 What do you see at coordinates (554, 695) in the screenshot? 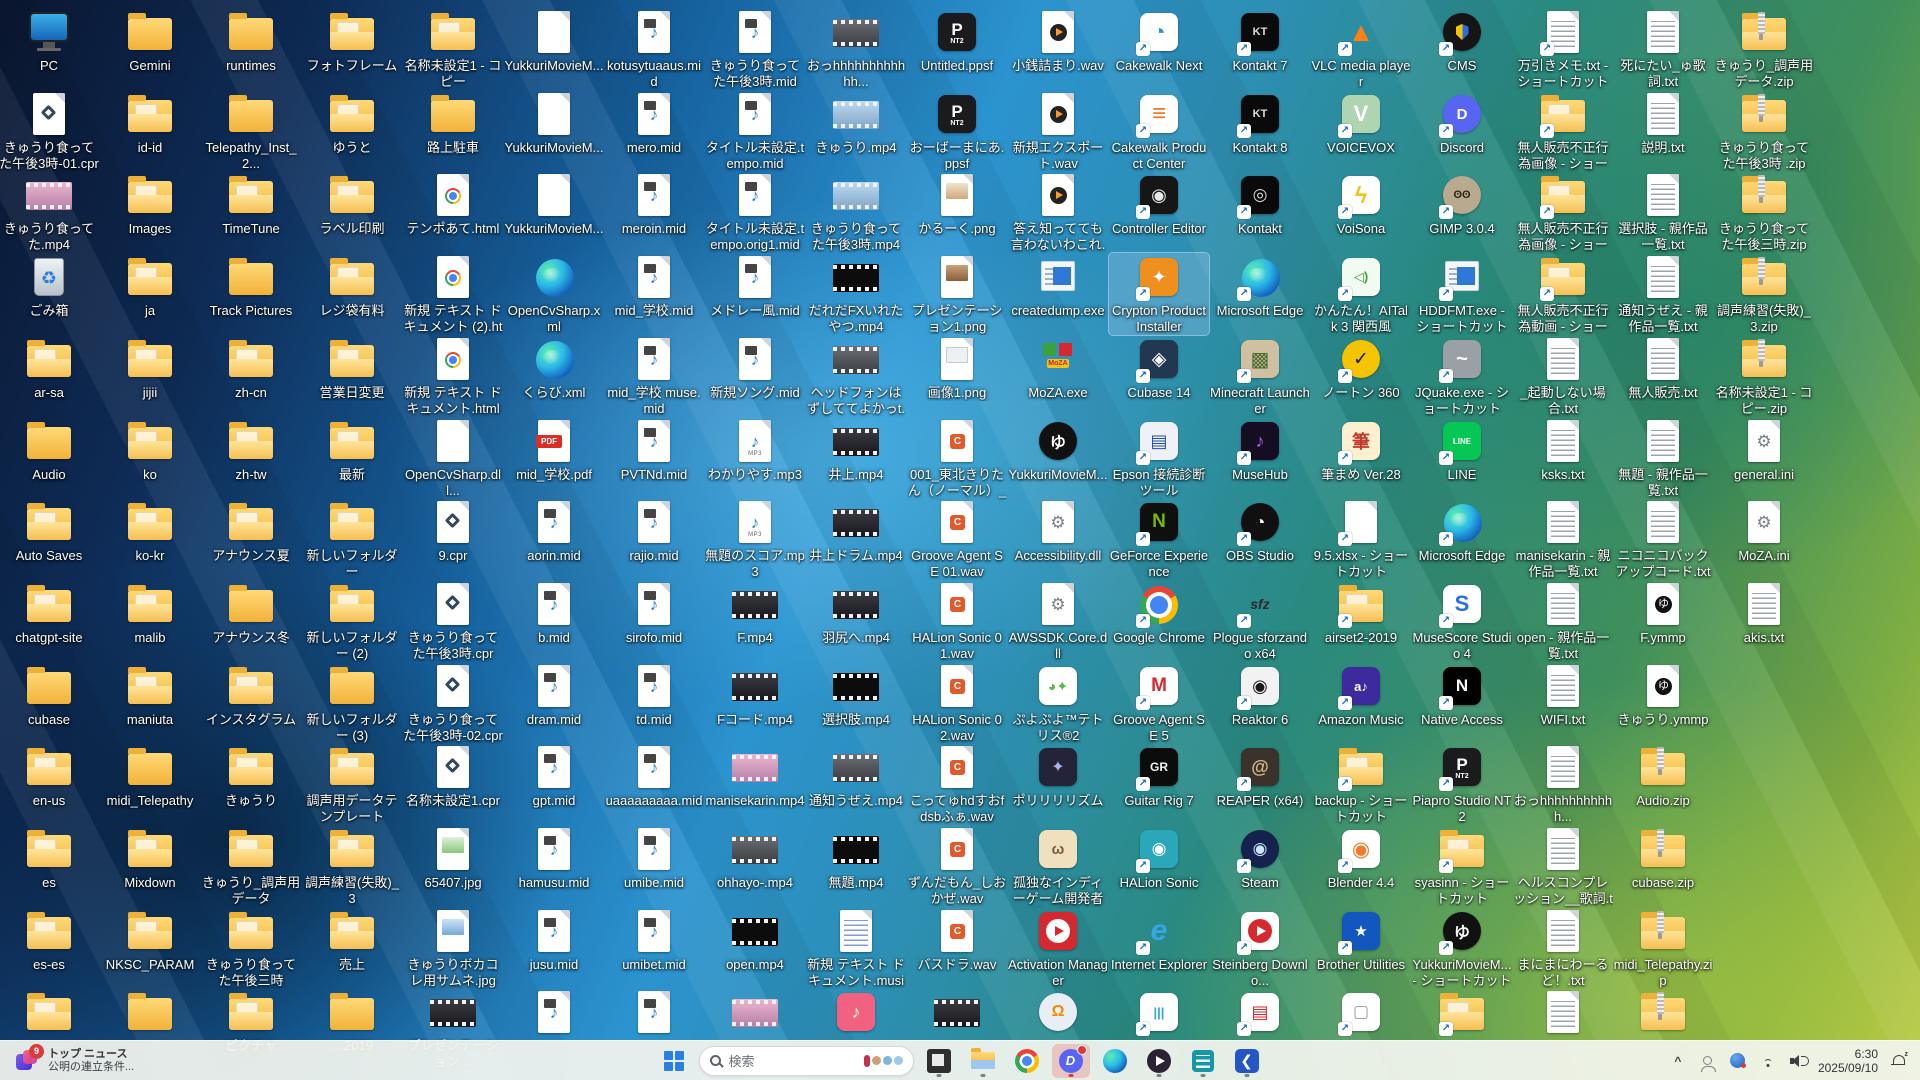
I see `desktop-icon: ♪ dram.mid` at bounding box center [554, 695].